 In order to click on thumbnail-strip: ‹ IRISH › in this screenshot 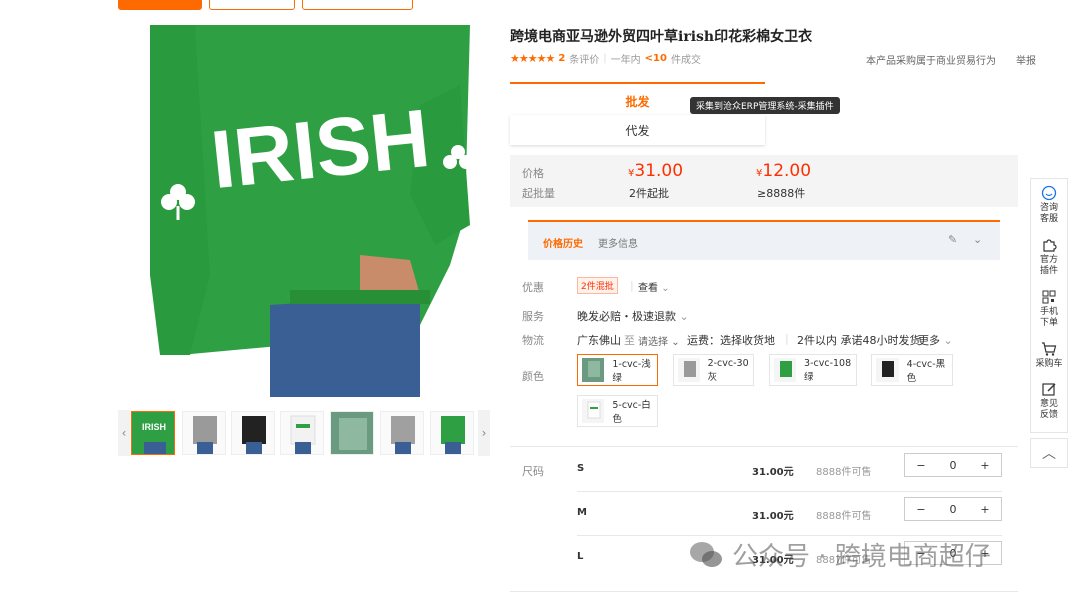, I will do `click(304, 433)`.